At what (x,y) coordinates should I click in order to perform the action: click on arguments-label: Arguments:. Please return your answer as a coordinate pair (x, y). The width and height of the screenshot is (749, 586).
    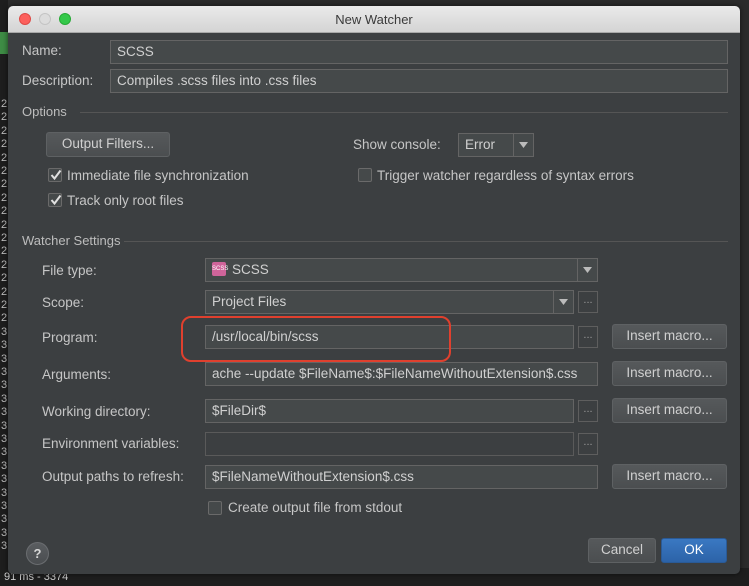
    Looking at the image, I should click on (77, 374).